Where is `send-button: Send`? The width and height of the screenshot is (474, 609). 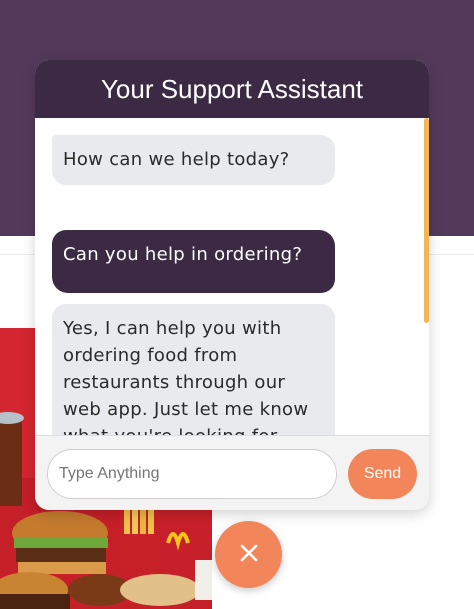 send-button: Send is located at coordinates (382, 474).